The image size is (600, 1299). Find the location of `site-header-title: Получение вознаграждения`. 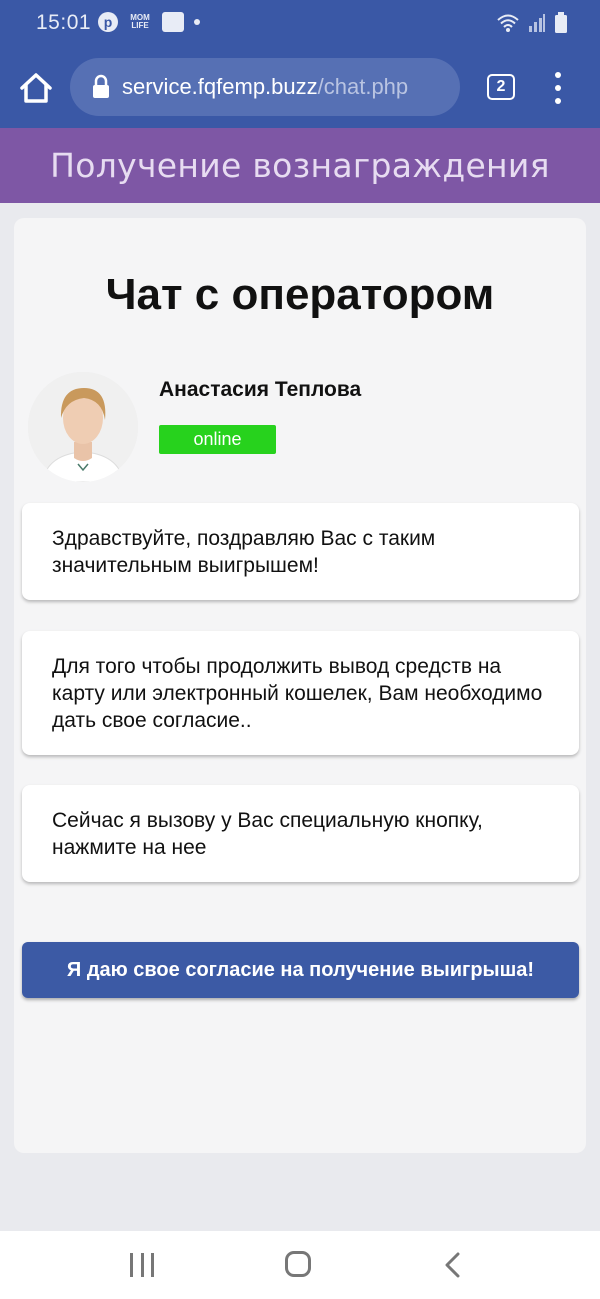

site-header-title: Получение вознаграждения is located at coordinates (300, 165).